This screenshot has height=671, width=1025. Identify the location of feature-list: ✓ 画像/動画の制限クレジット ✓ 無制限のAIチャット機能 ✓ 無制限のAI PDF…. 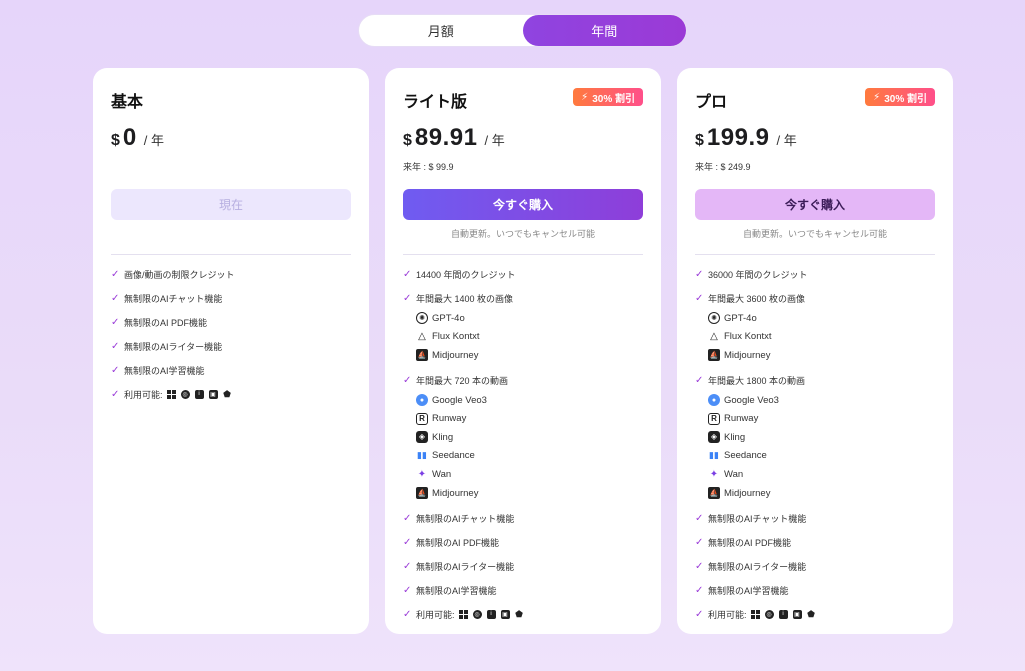
(235, 340).